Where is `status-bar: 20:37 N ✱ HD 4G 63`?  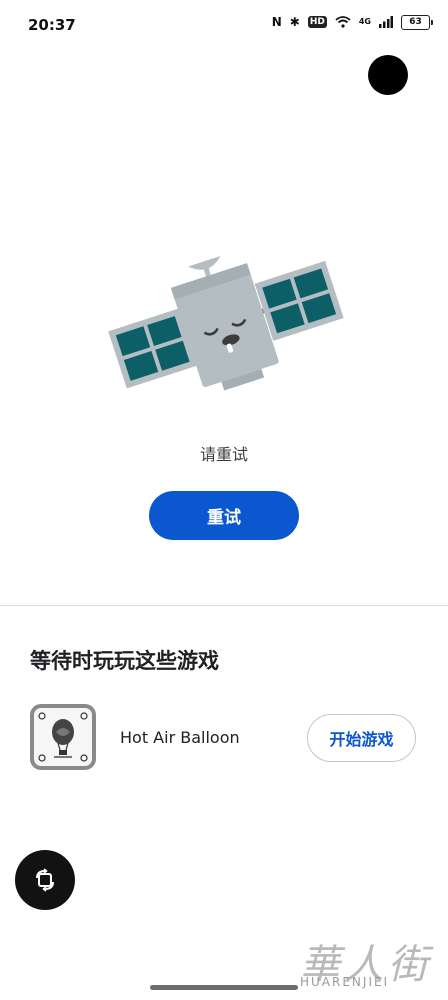 status-bar: 20:37 N ✱ HD 4G 63 is located at coordinates (224, 25).